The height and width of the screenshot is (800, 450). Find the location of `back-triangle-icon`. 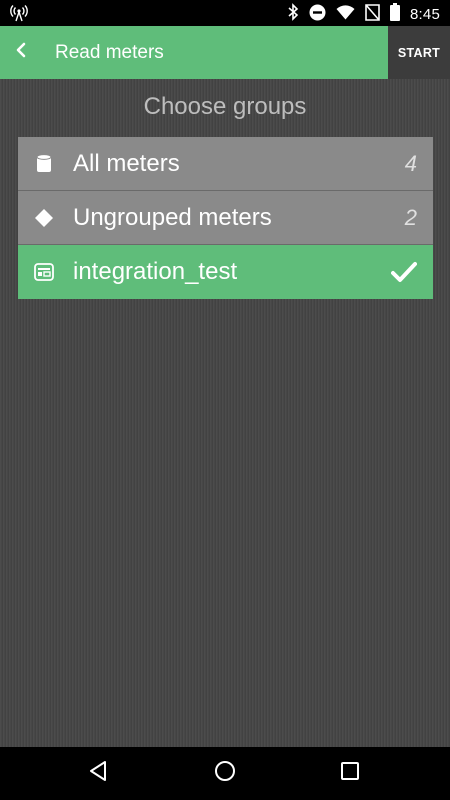

back-triangle-icon is located at coordinates (98, 773).